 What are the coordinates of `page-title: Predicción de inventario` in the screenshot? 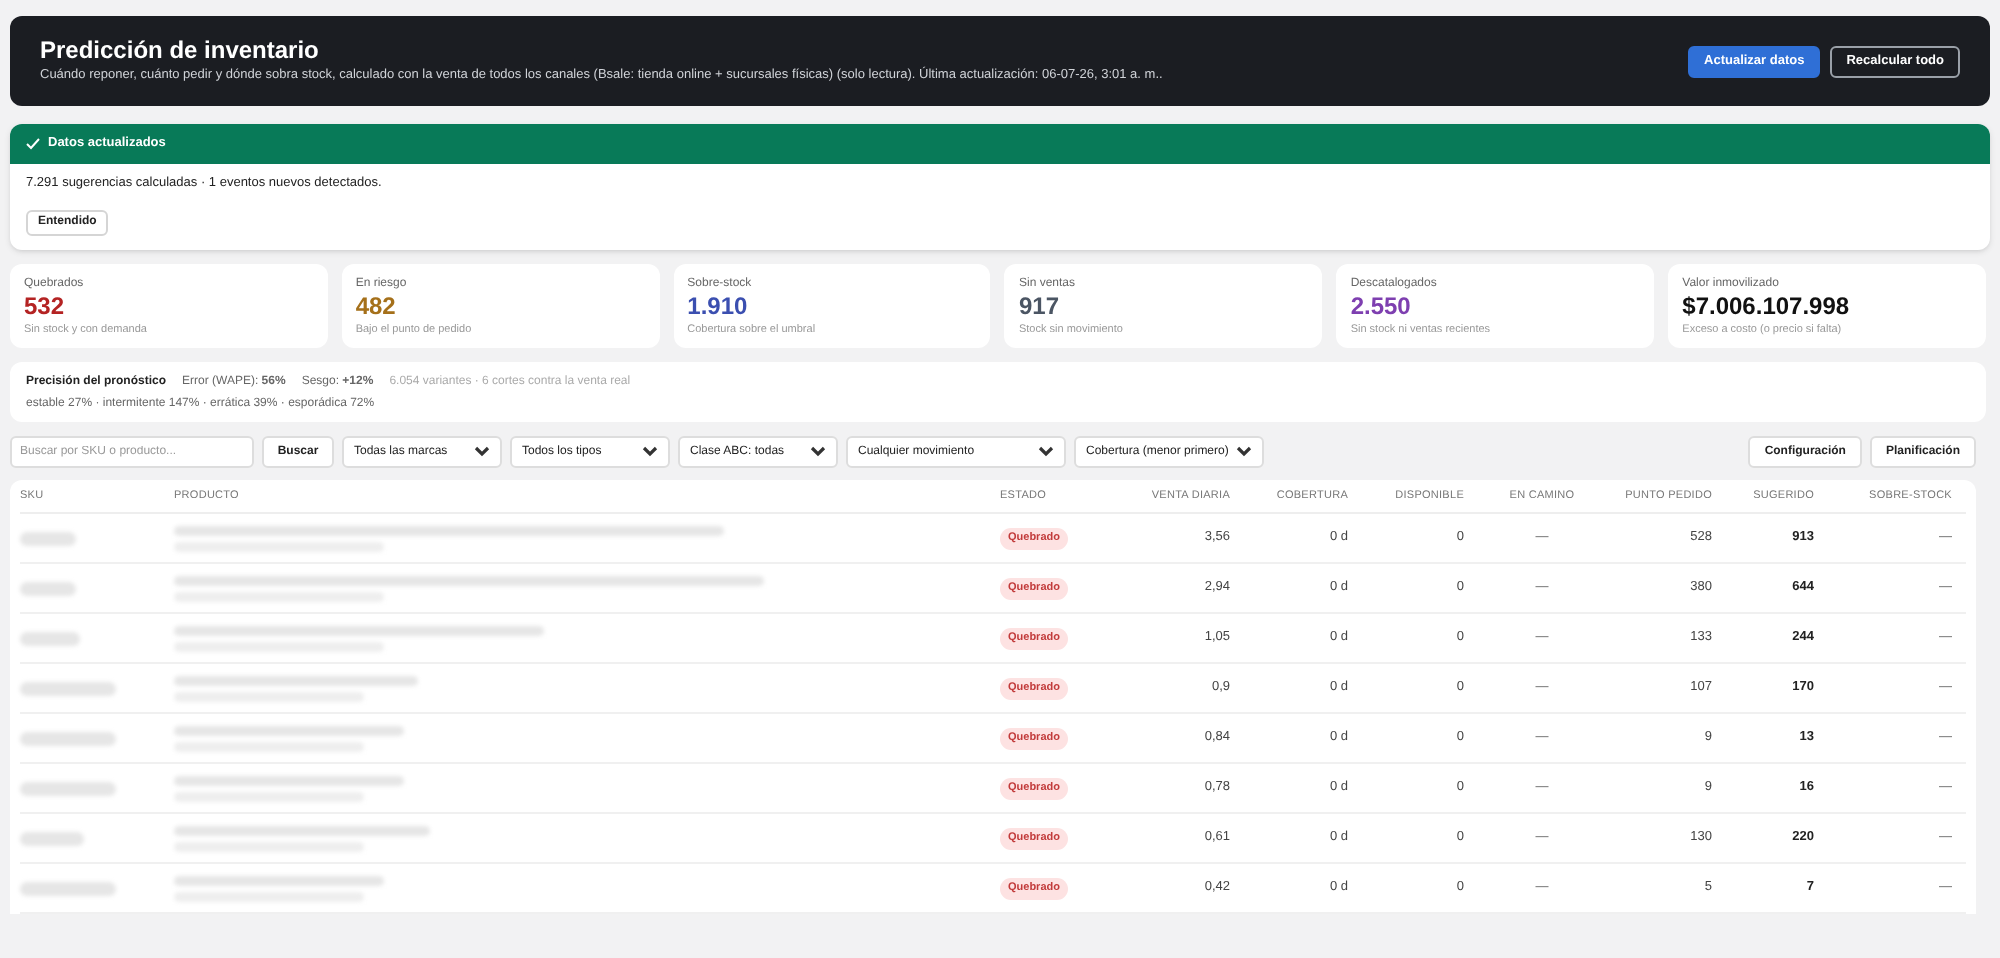 It's located at (180, 51).